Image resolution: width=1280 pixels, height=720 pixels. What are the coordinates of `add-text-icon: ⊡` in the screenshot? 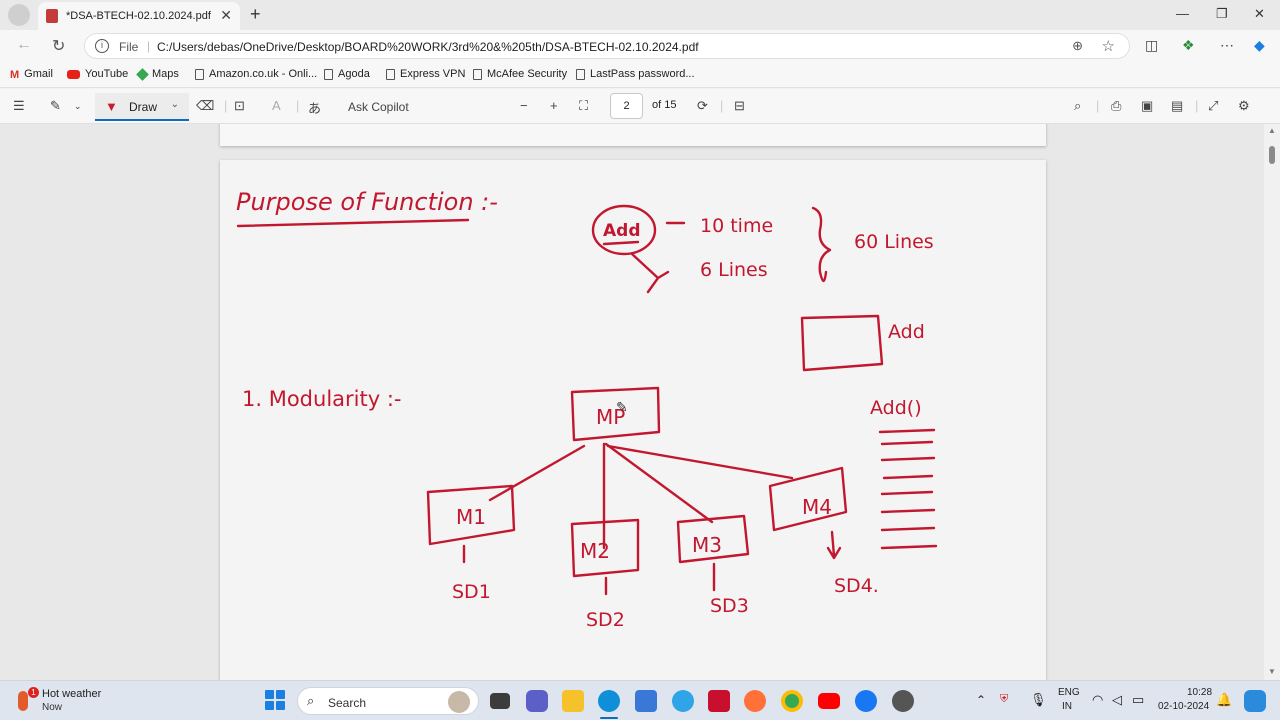 It's located at (239, 106).